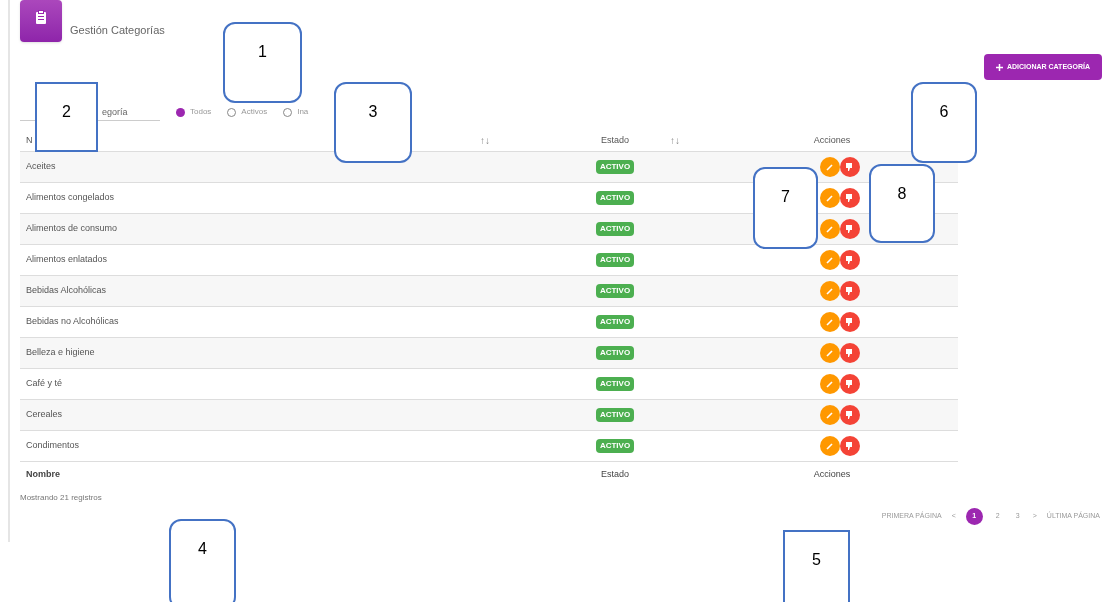 This screenshot has width=1102, height=602. What do you see at coordinates (72, 229) in the screenshot?
I see `category-name: Alimentos de consumo` at bounding box center [72, 229].